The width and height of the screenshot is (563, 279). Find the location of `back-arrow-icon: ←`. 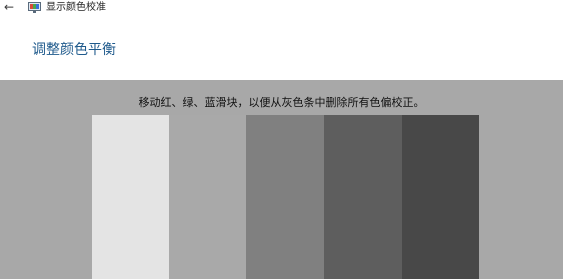

back-arrow-icon: ← is located at coordinates (9, 7).